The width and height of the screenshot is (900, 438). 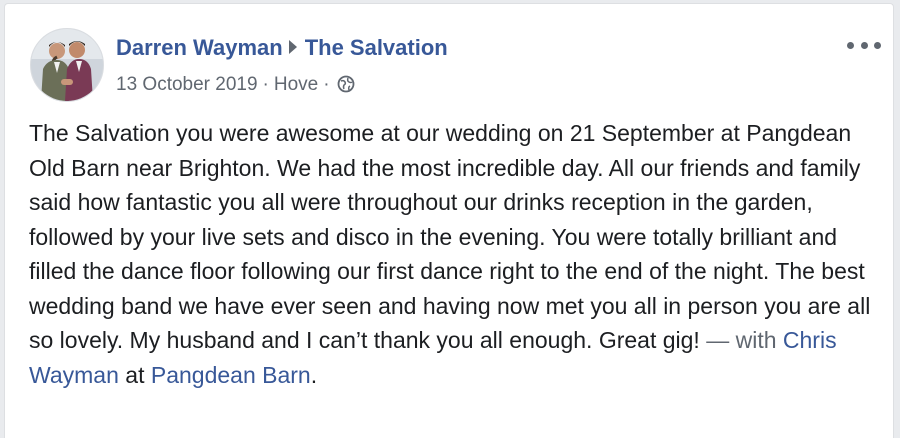 I want to click on place-link: Pangdean Barn, so click(x=231, y=375).